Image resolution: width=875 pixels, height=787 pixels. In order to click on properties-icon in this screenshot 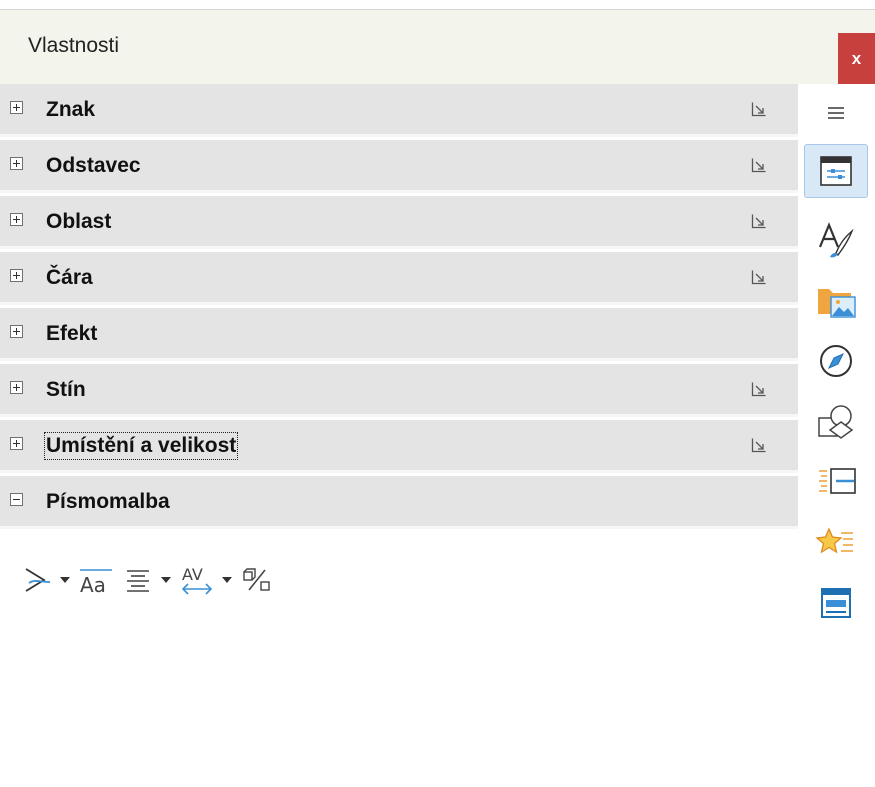, I will do `click(836, 171)`.